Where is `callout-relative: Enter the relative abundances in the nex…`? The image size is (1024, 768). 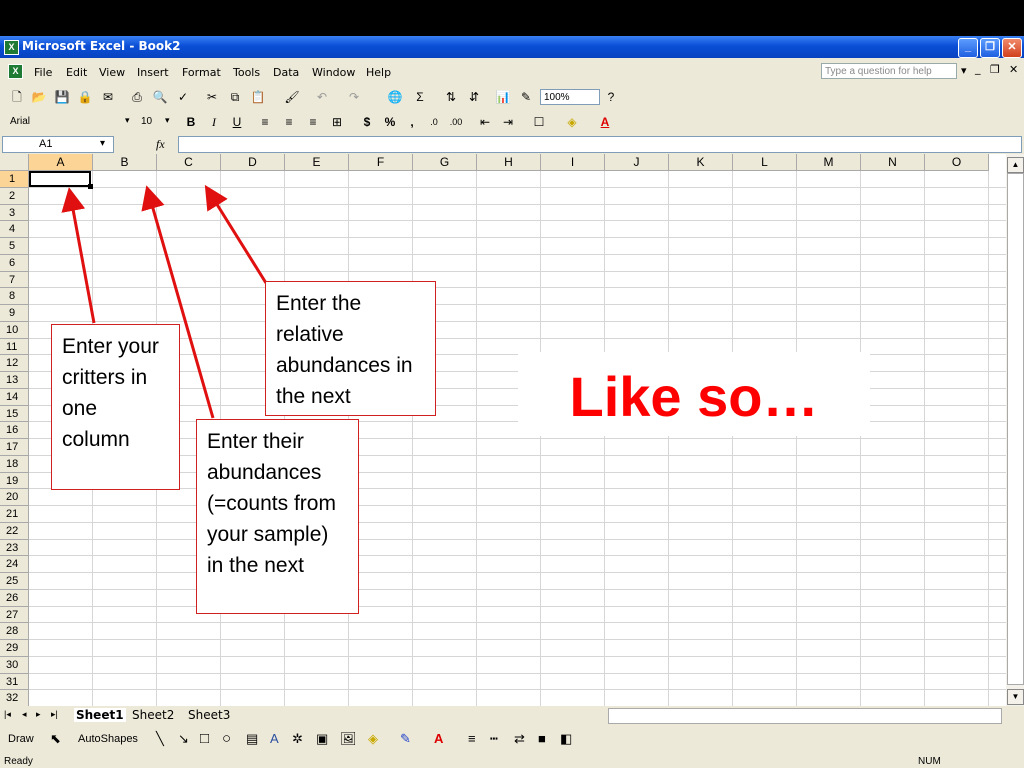 callout-relative: Enter the relative abundances in the nex… is located at coordinates (350, 348).